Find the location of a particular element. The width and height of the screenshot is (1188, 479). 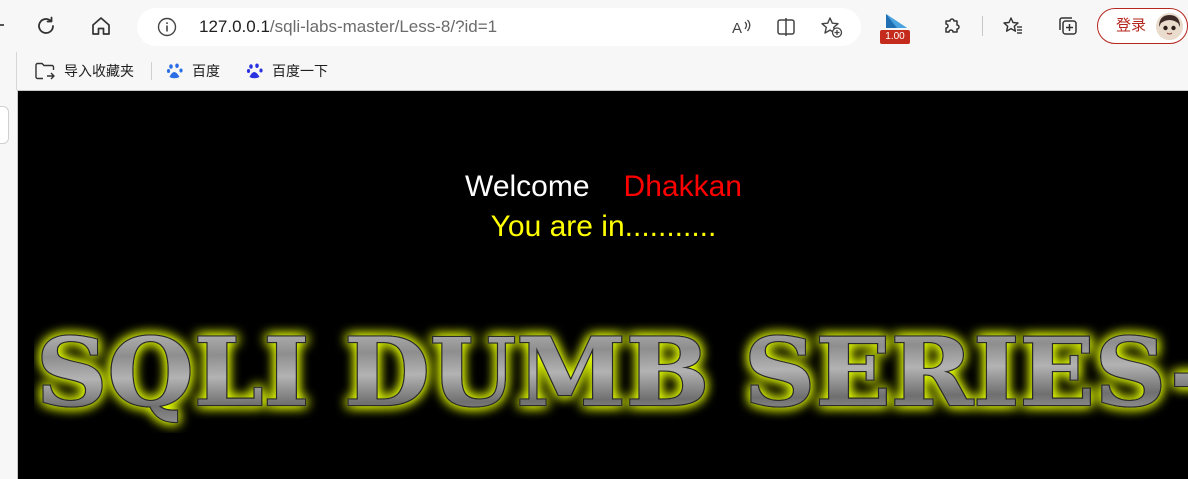

split-screen-icon is located at coordinates (786, 27).